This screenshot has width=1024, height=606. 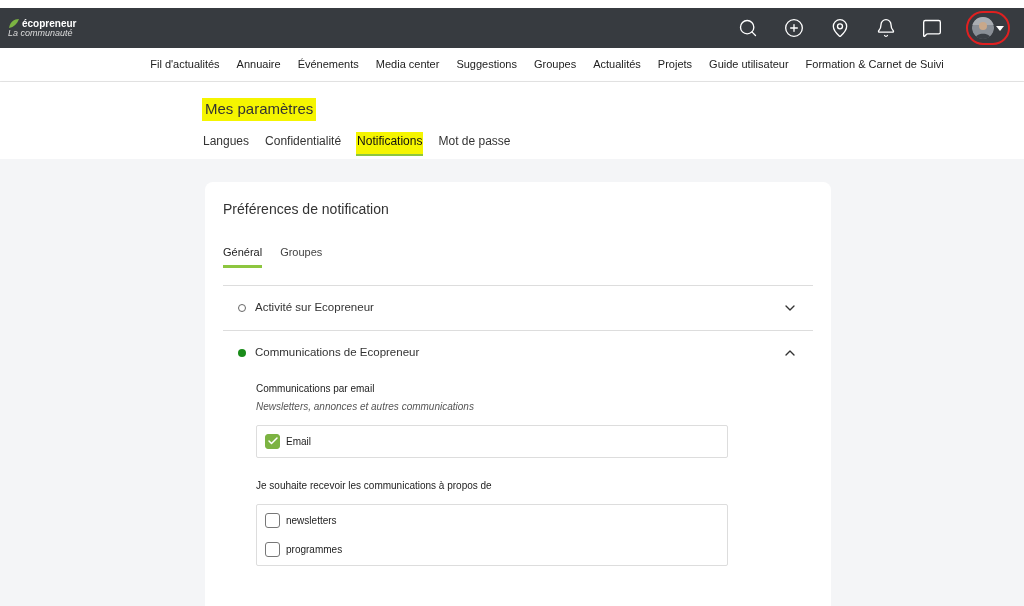 I want to click on page-title: Mes paramètres, so click(x=259, y=109).